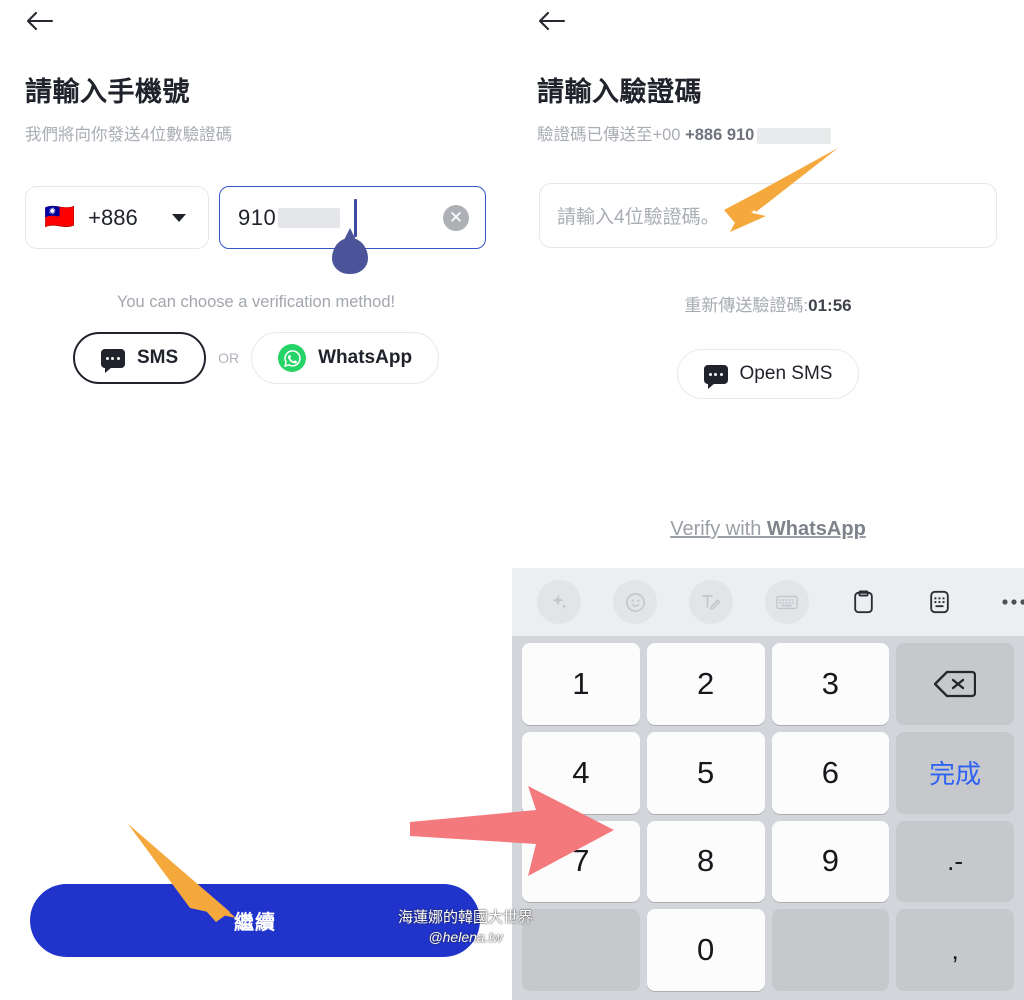 This screenshot has height=1000, width=1024. What do you see at coordinates (1008, 602) in the screenshot?
I see `more-options-icon` at bounding box center [1008, 602].